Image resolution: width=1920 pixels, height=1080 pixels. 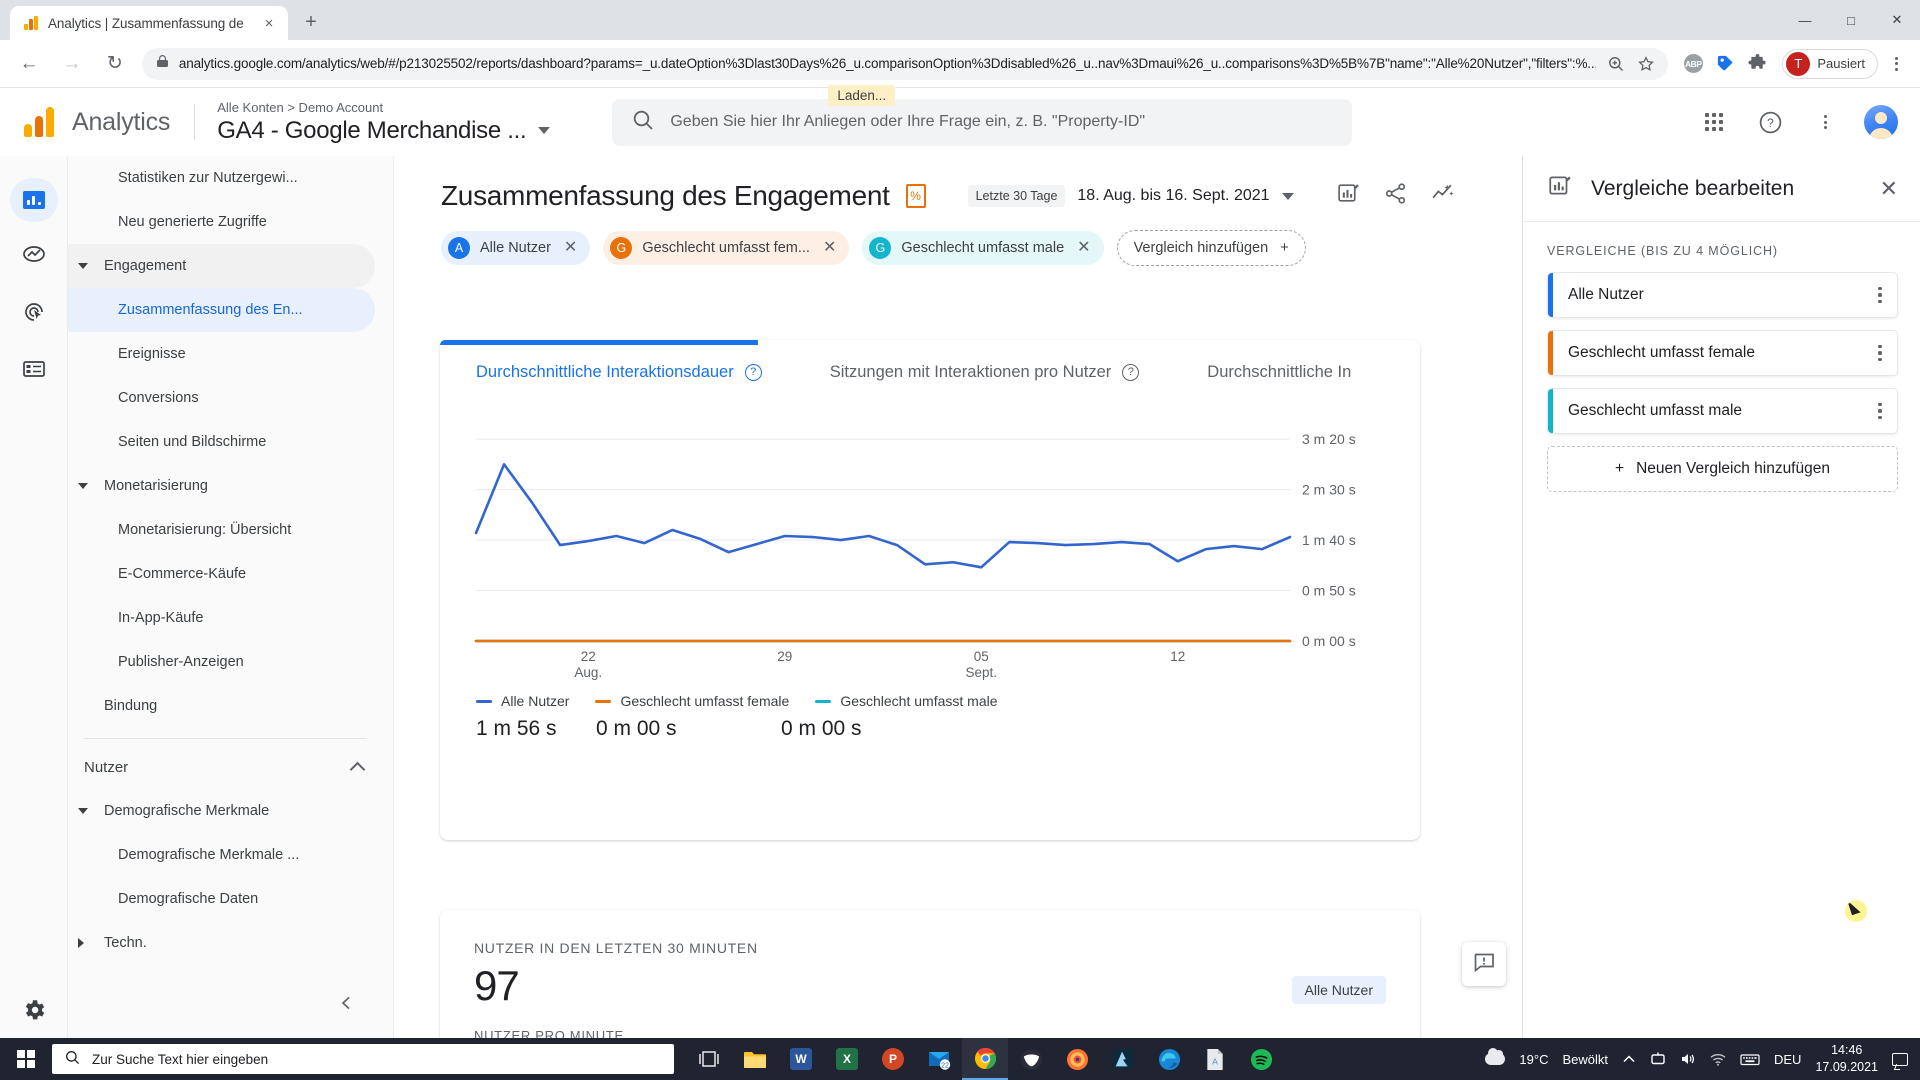 What do you see at coordinates (1830, 63) in the screenshot?
I see `profile-button: T Pausiert` at bounding box center [1830, 63].